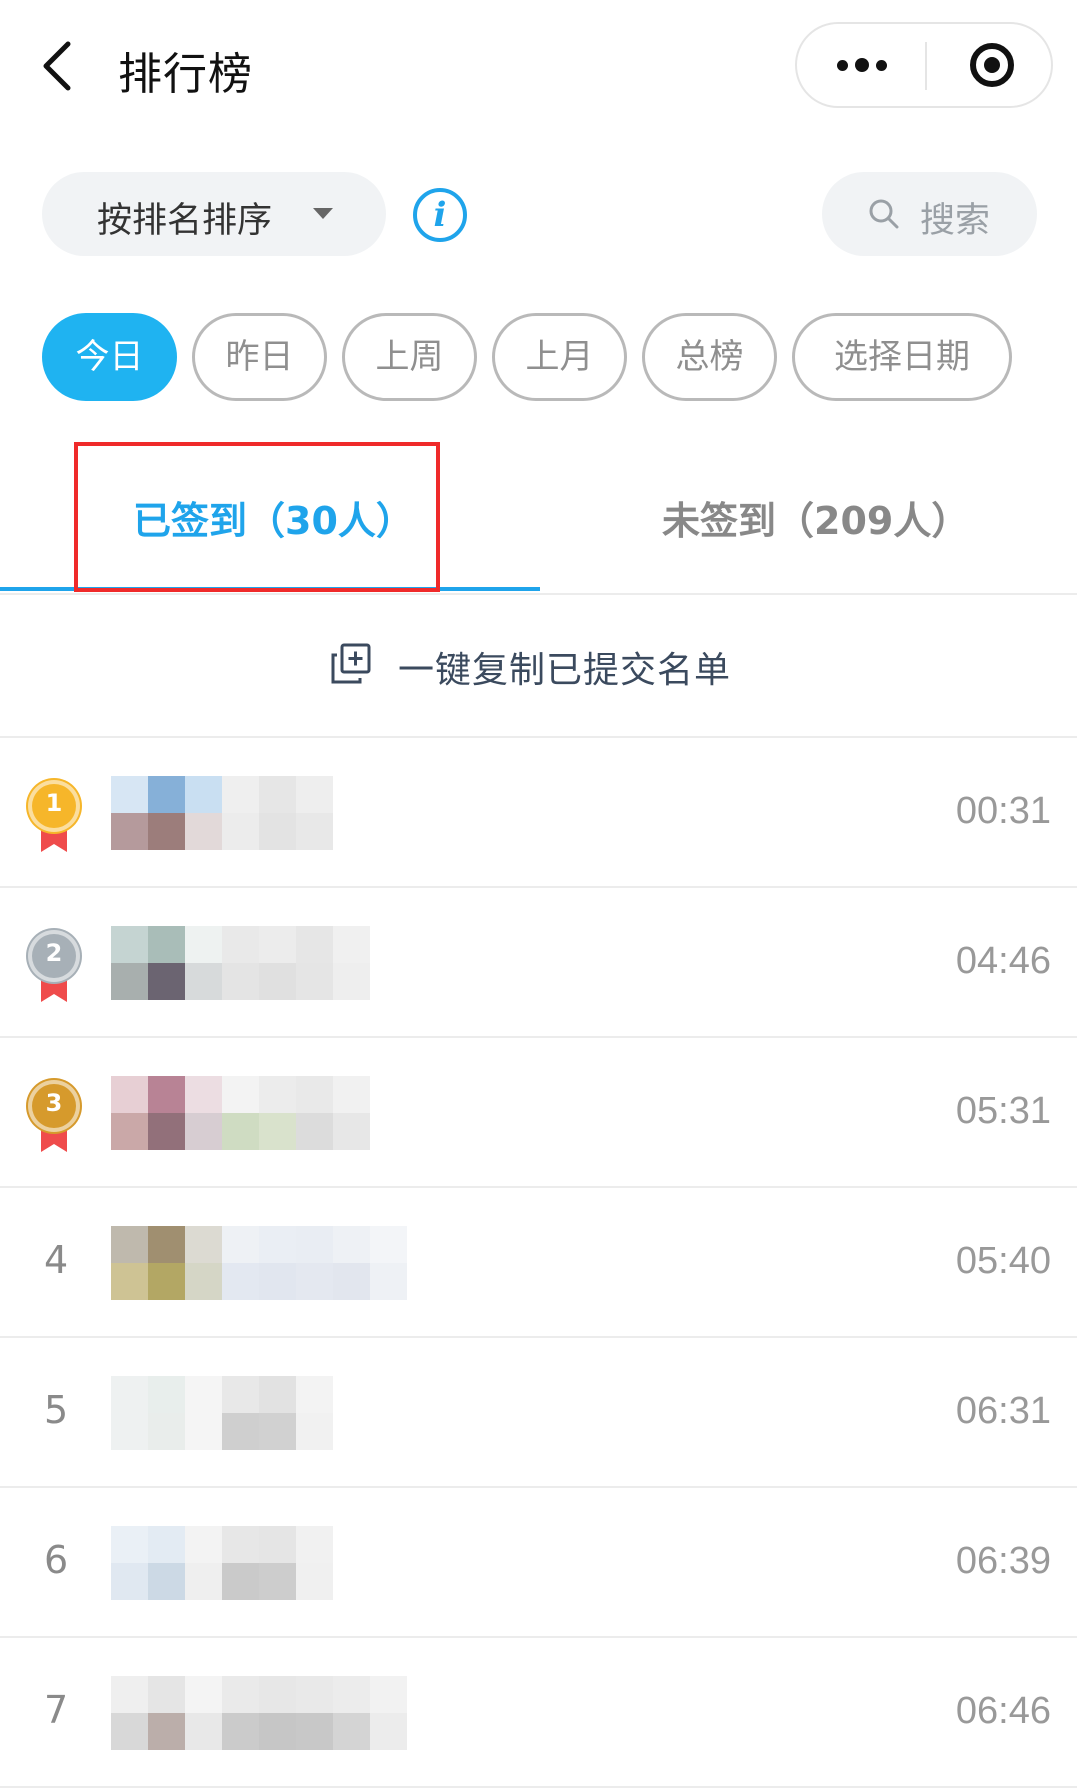 The height and width of the screenshot is (1788, 1077). I want to click on sort-dropdown-label: 按排名排序, so click(185, 221).